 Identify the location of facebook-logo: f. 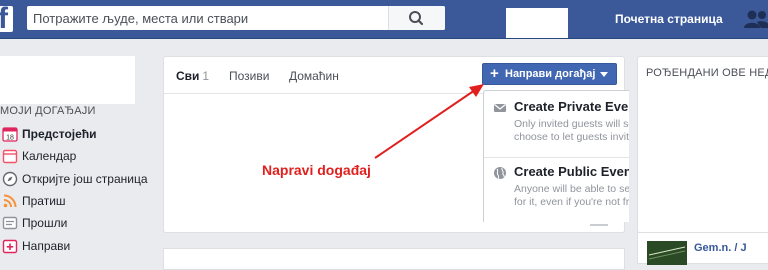
(6, 19).